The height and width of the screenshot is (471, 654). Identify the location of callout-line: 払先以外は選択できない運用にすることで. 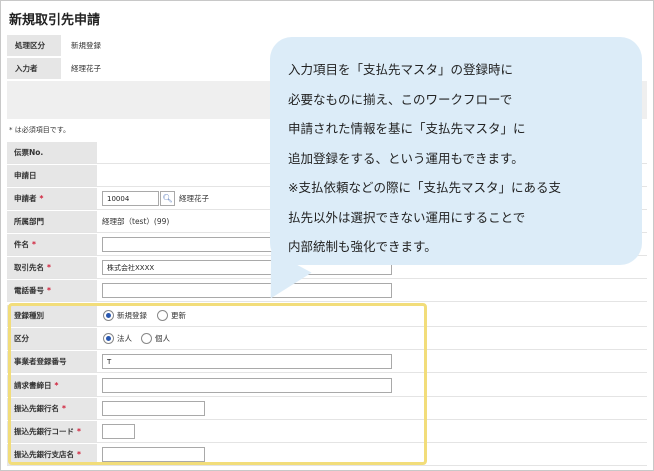
(407, 217).